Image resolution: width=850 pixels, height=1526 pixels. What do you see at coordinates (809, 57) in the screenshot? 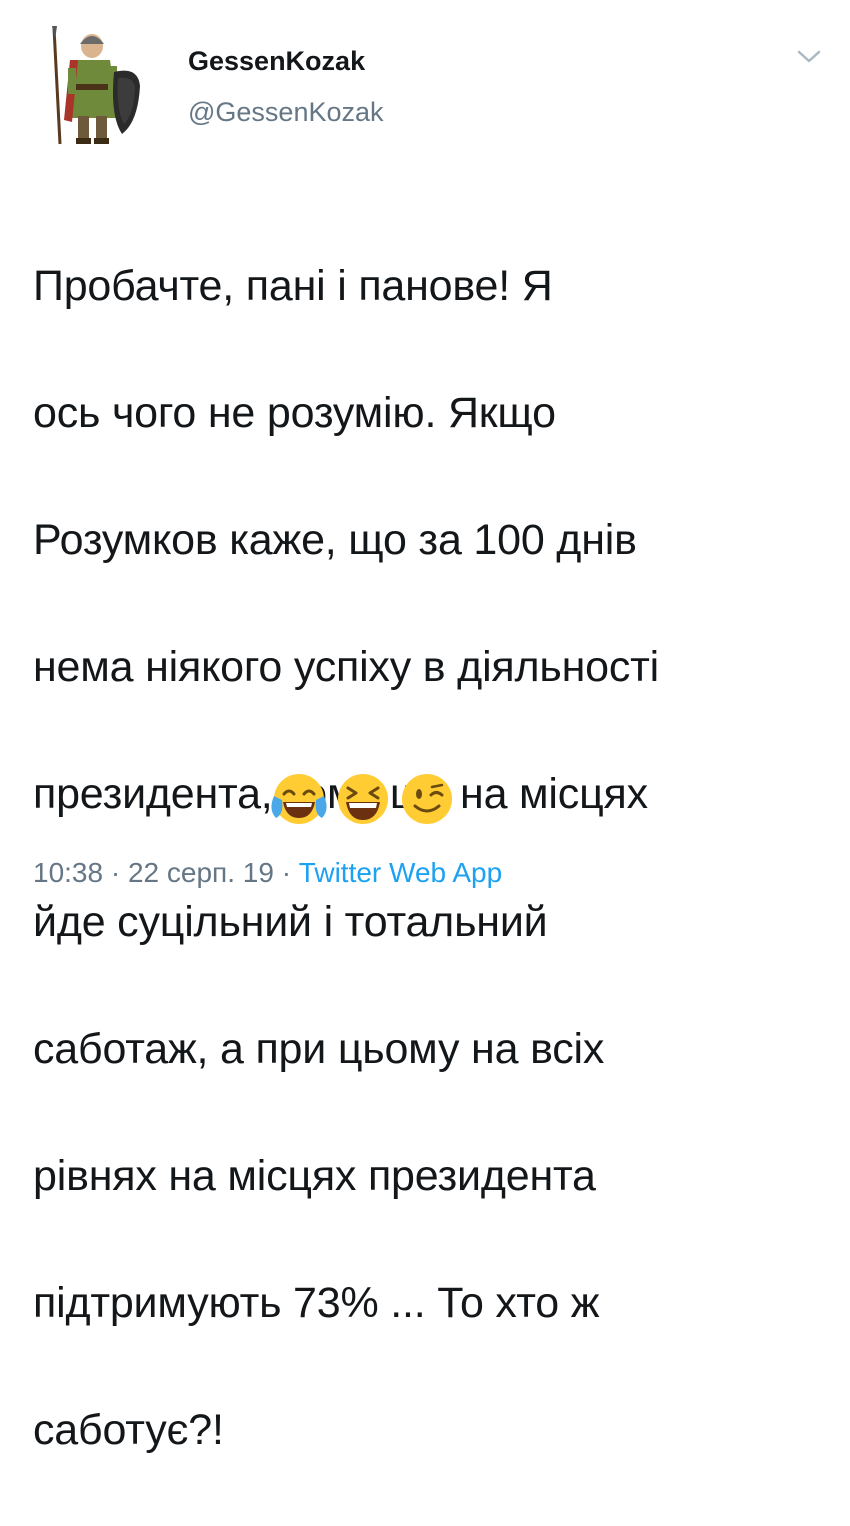
I see `chevron-down-icon` at bounding box center [809, 57].